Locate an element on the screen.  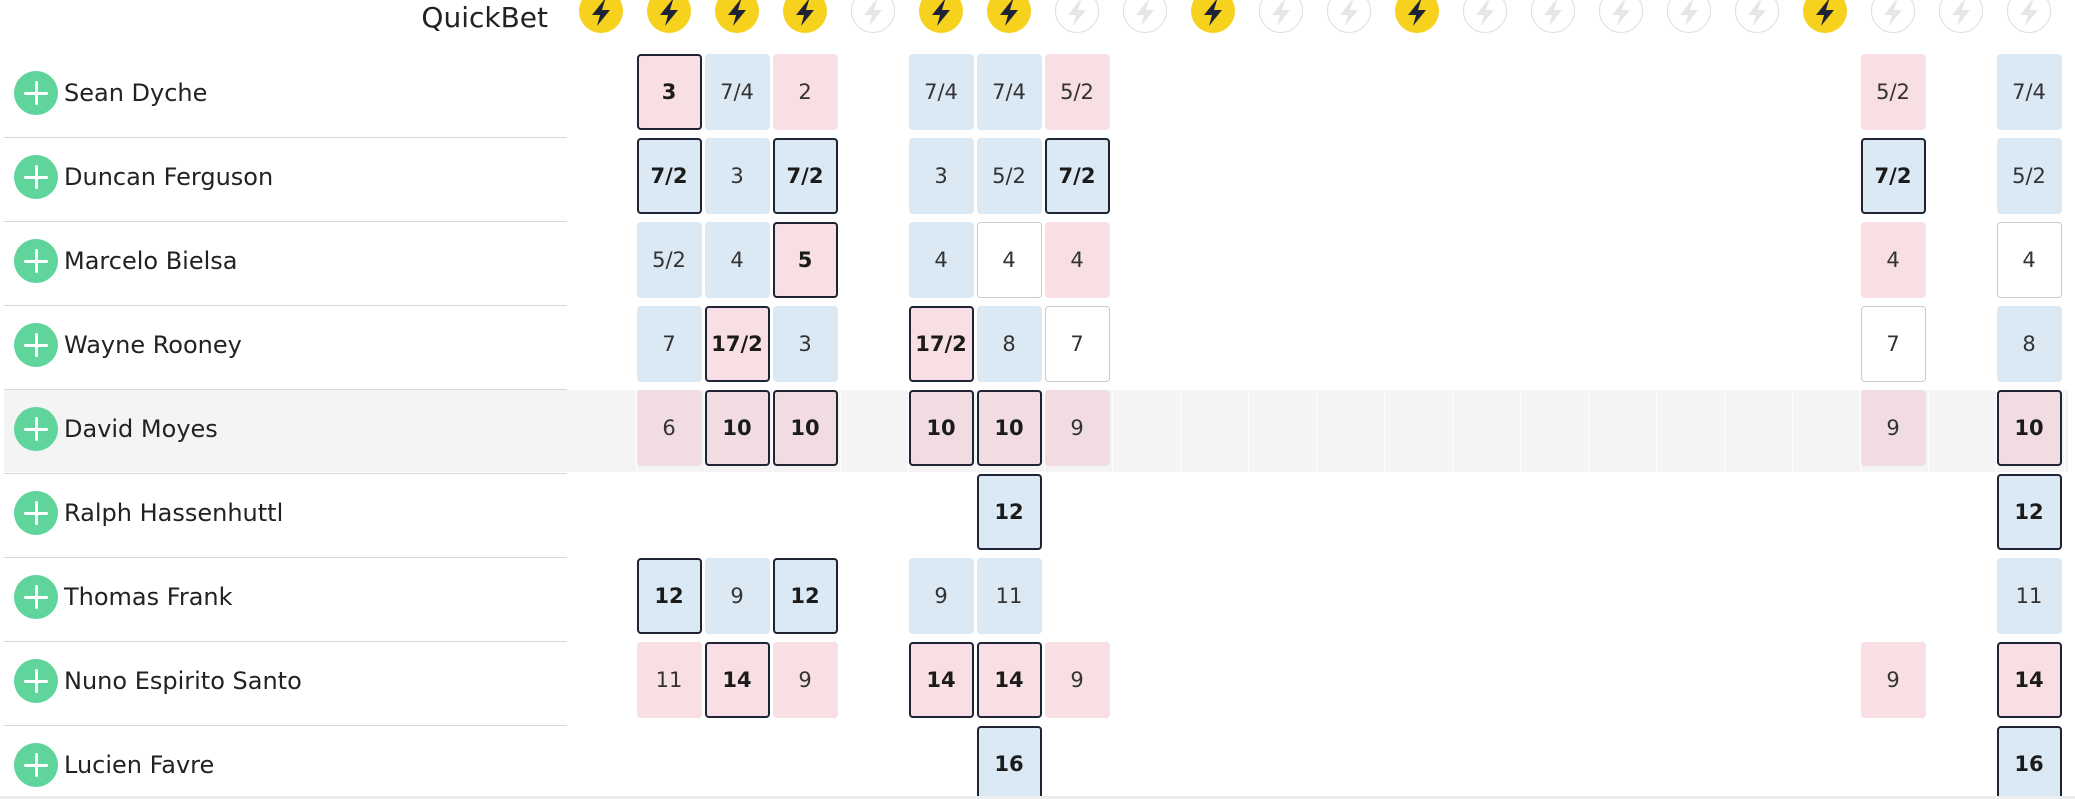
quickbet-title: QuickBet is located at coordinates (484, 17).